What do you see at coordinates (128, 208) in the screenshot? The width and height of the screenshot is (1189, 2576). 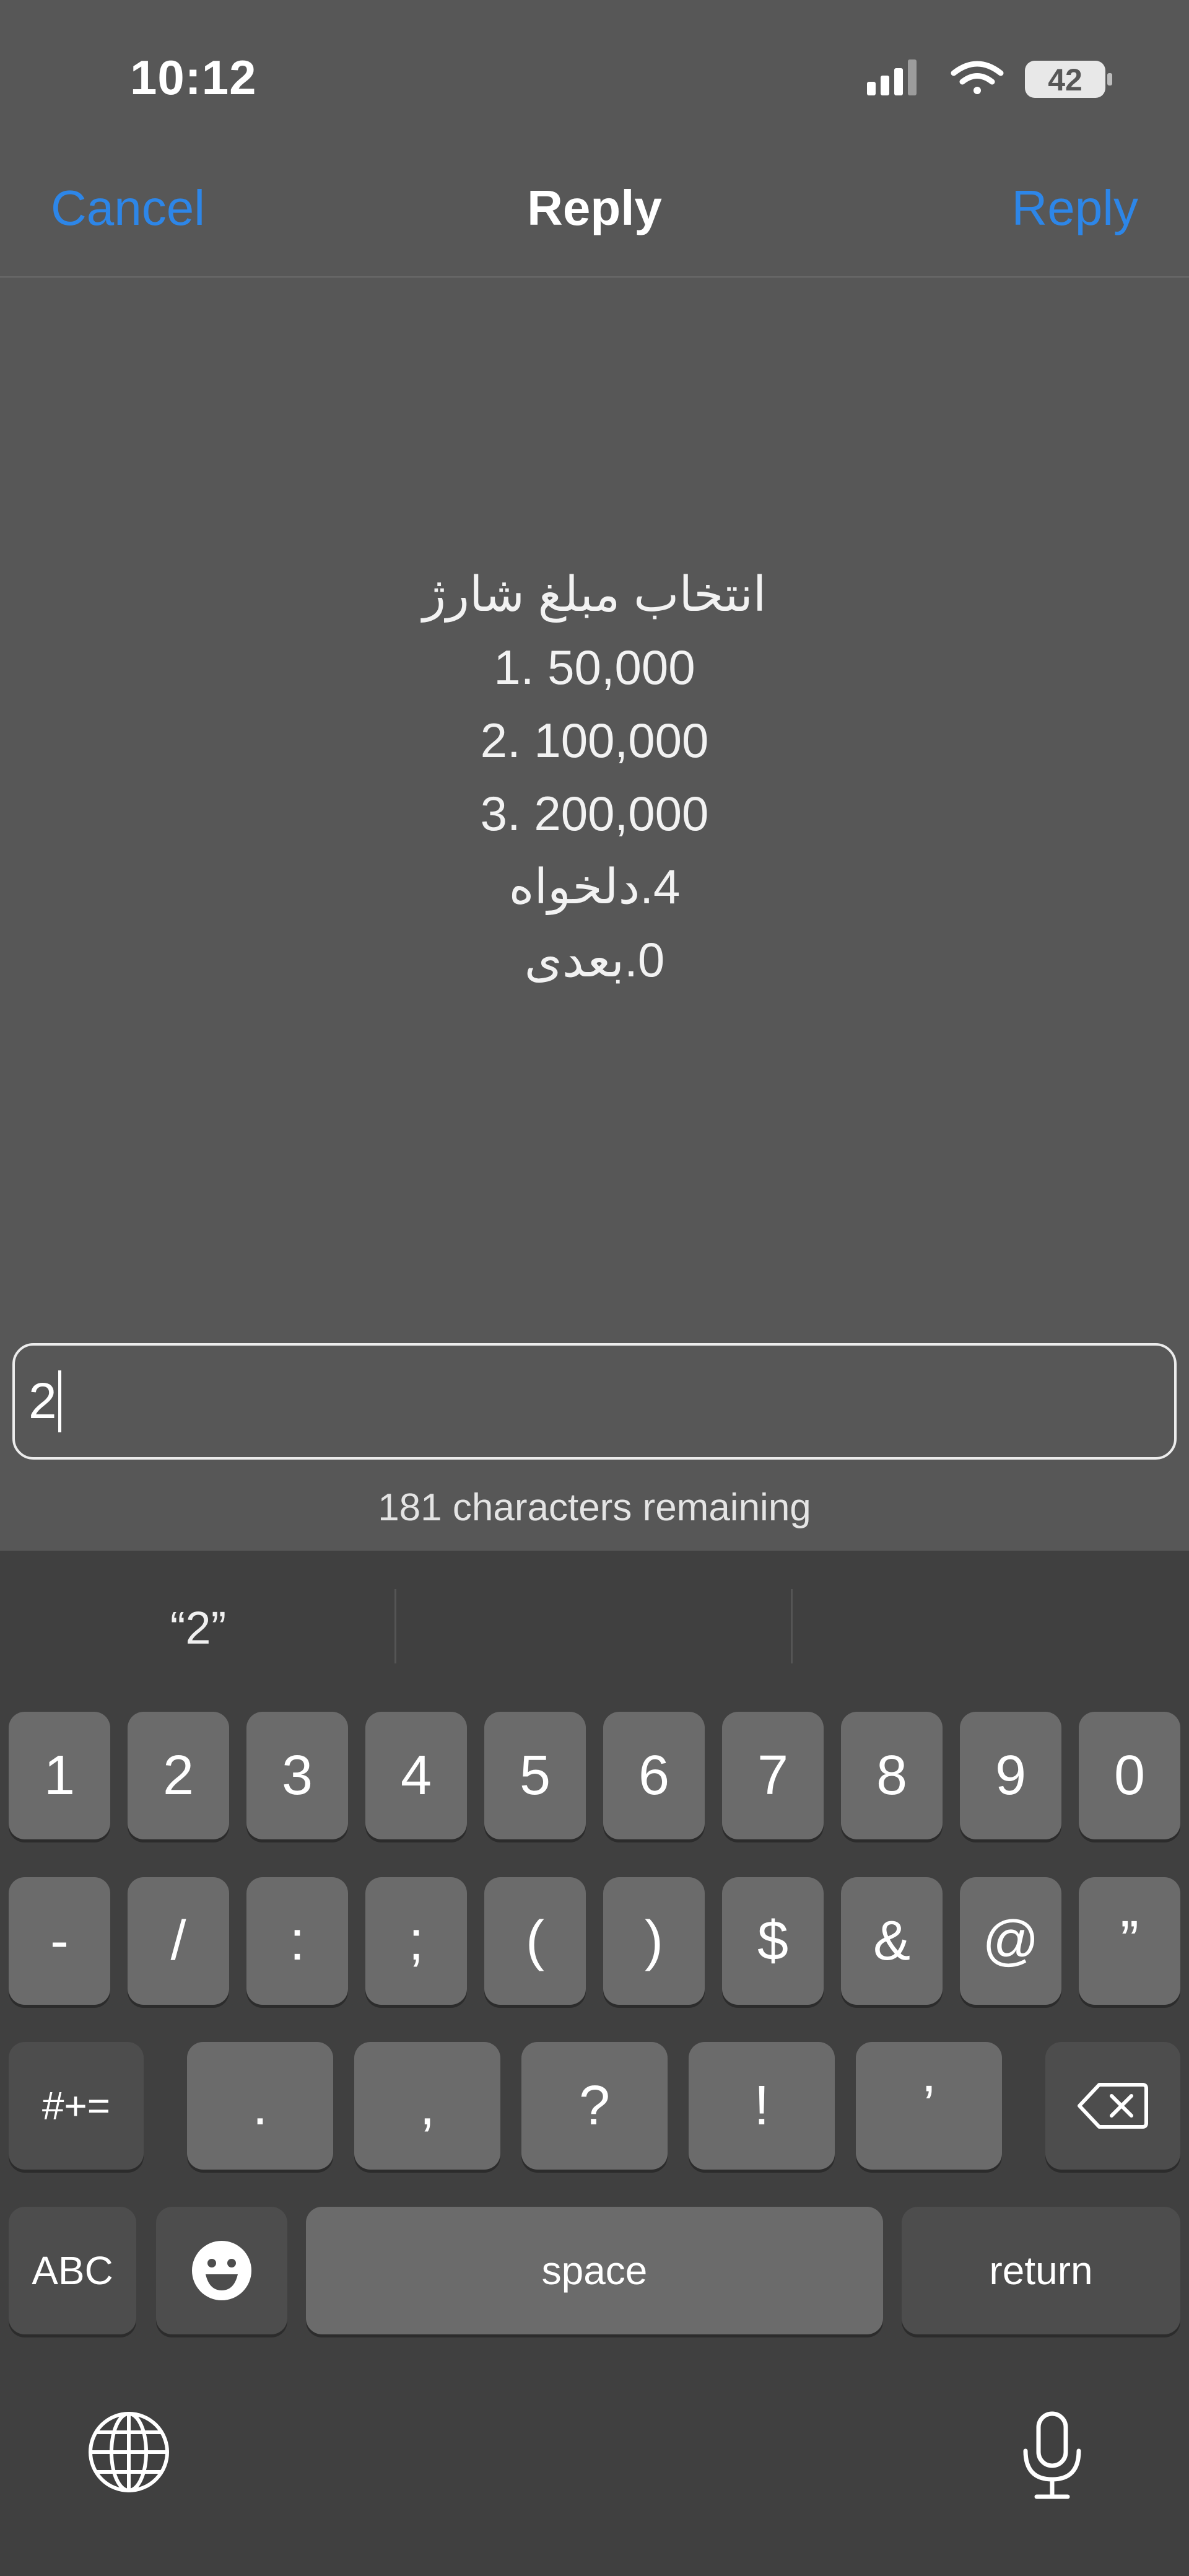 I see `cancel-button: Cancel` at bounding box center [128, 208].